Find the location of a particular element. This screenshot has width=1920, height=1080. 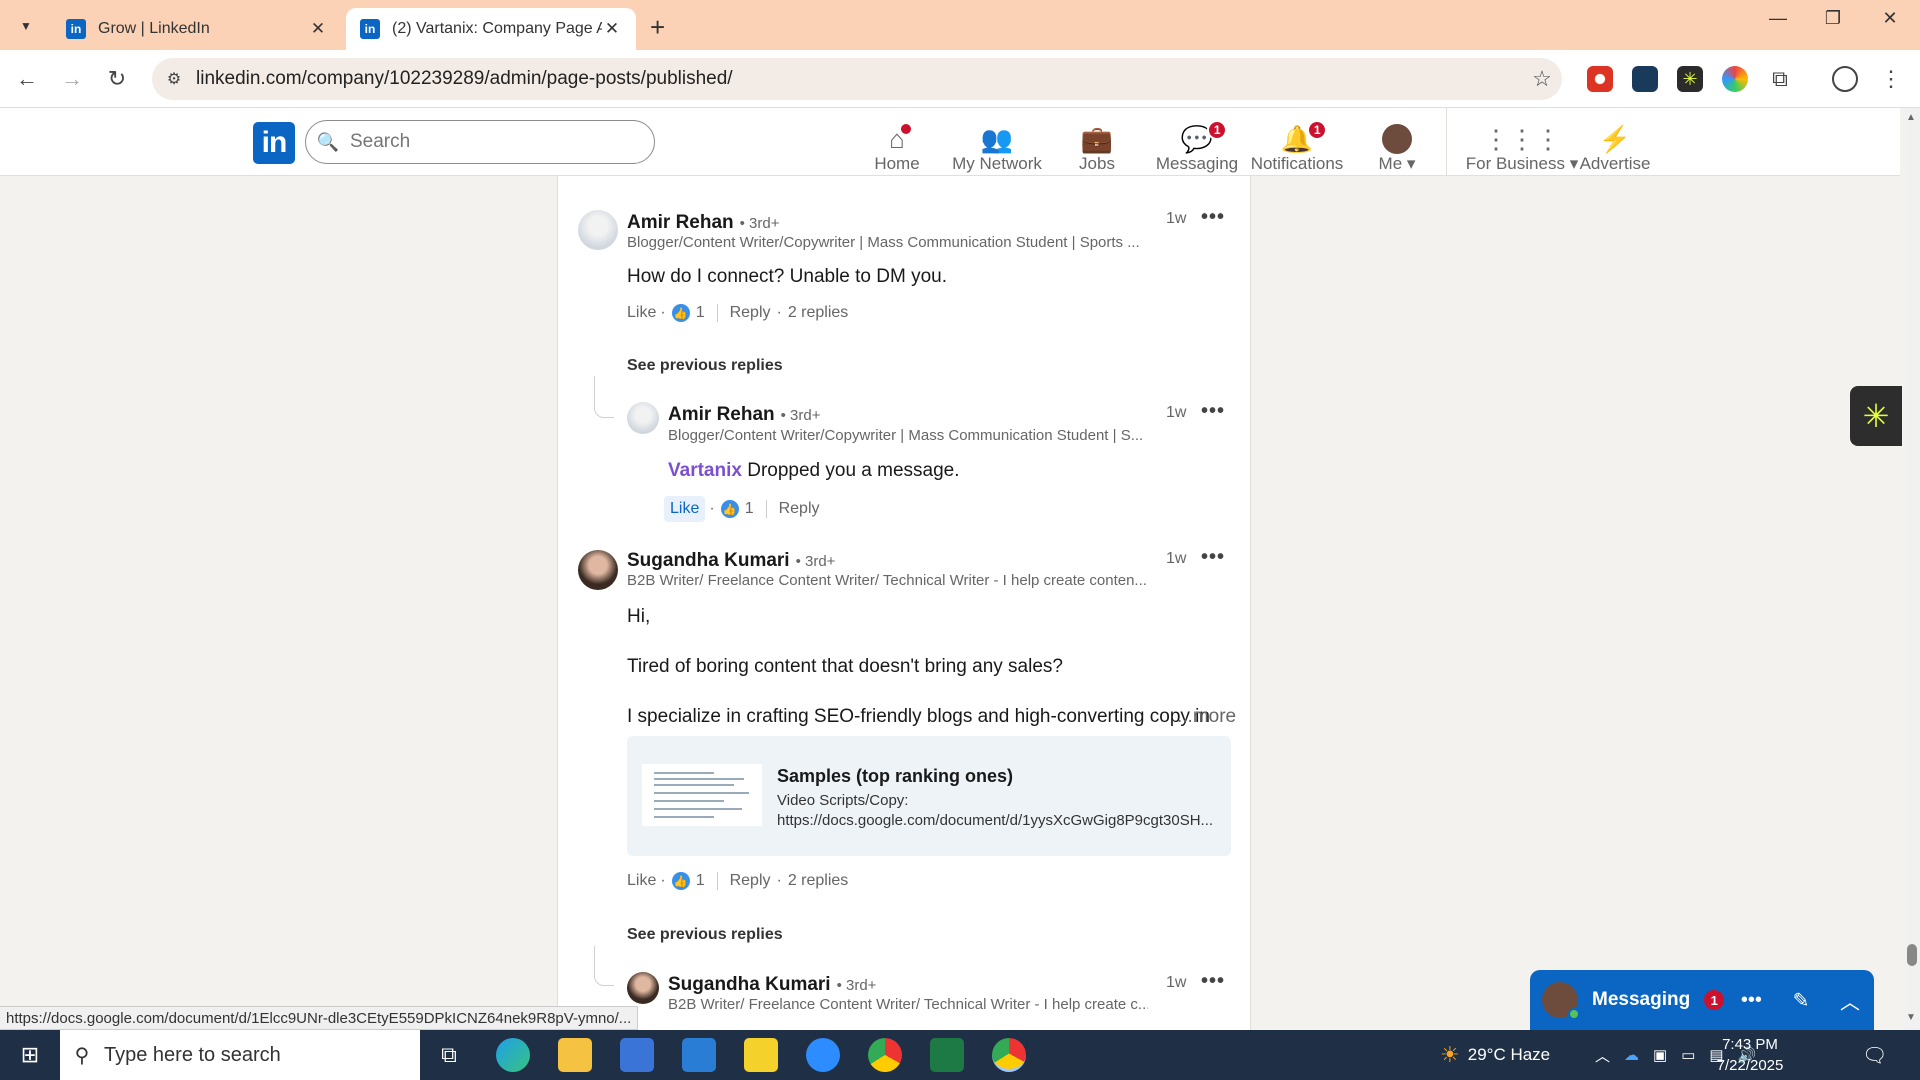

onedrive-icon: ☁ is located at coordinates (1631, 1055).